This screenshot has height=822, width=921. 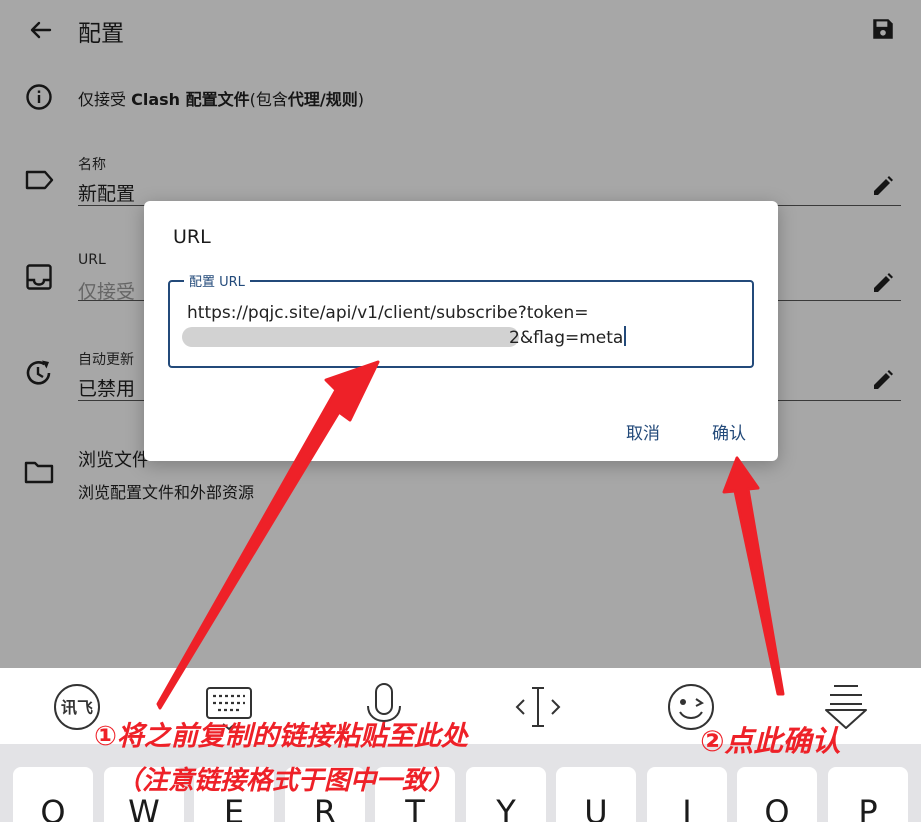 I want to click on info-text: 仅接受 Clash 配置文件(包含代理/规则), so click(x=221, y=98).